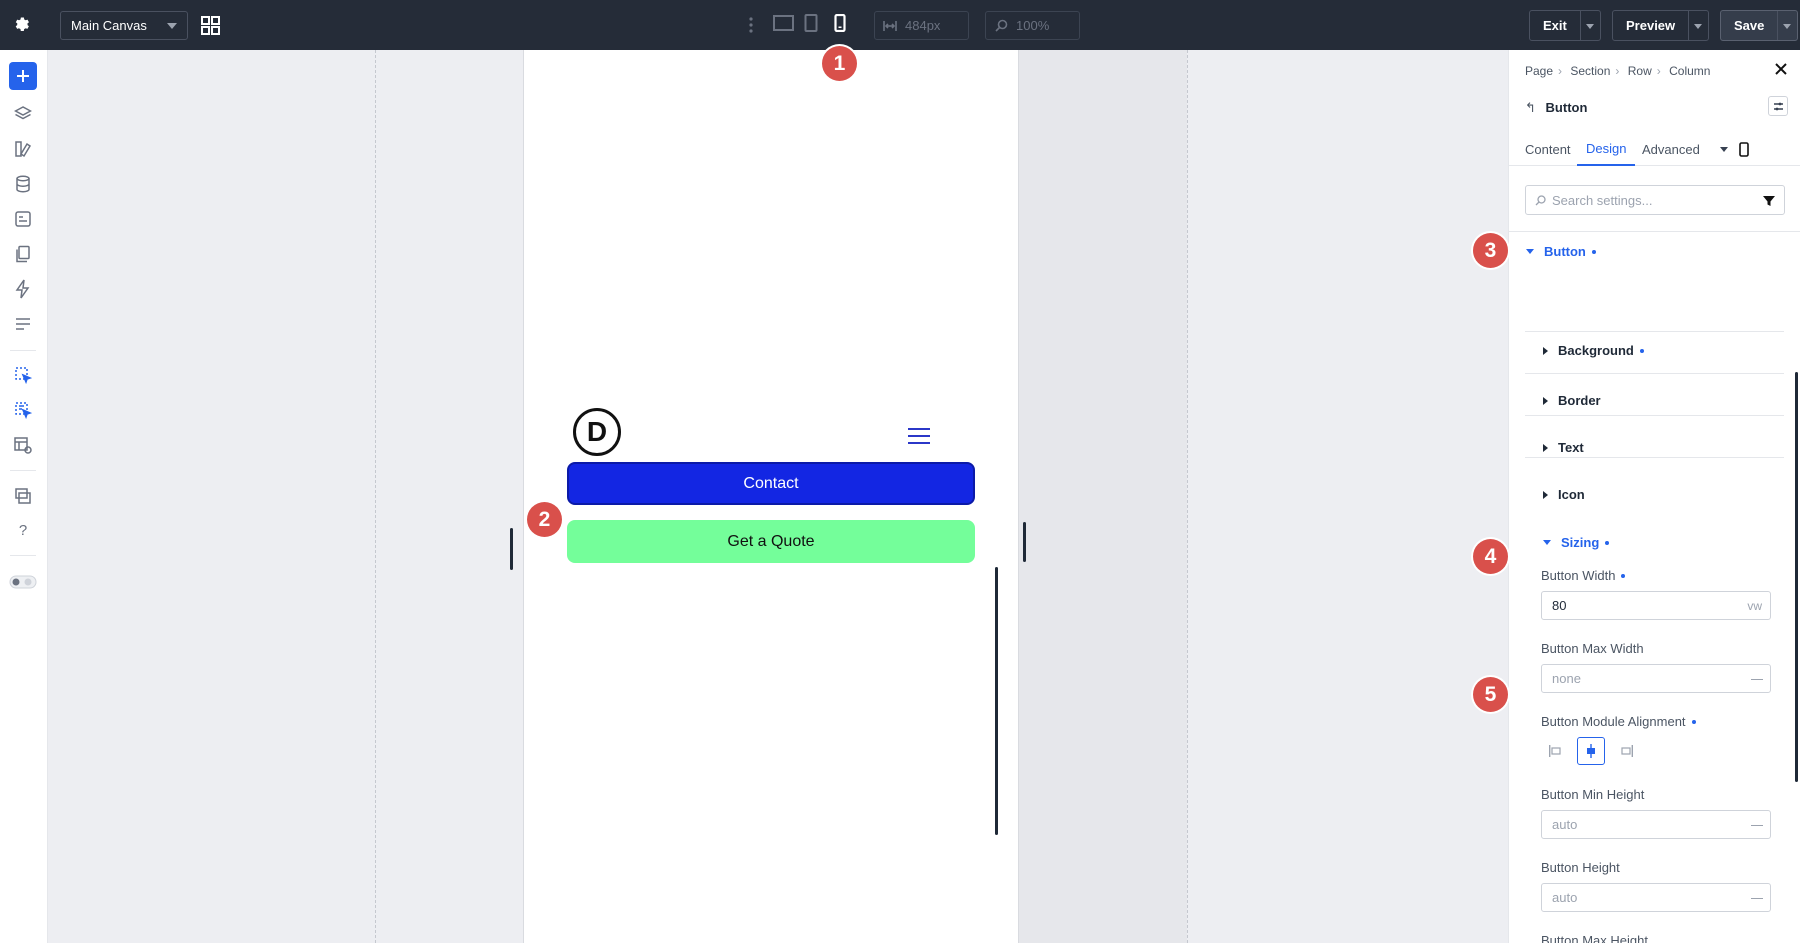 This screenshot has width=1800, height=943. Describe the element at coordinates (1559, 605) in the screenshot. I see `button-width-value: 80` at that location.